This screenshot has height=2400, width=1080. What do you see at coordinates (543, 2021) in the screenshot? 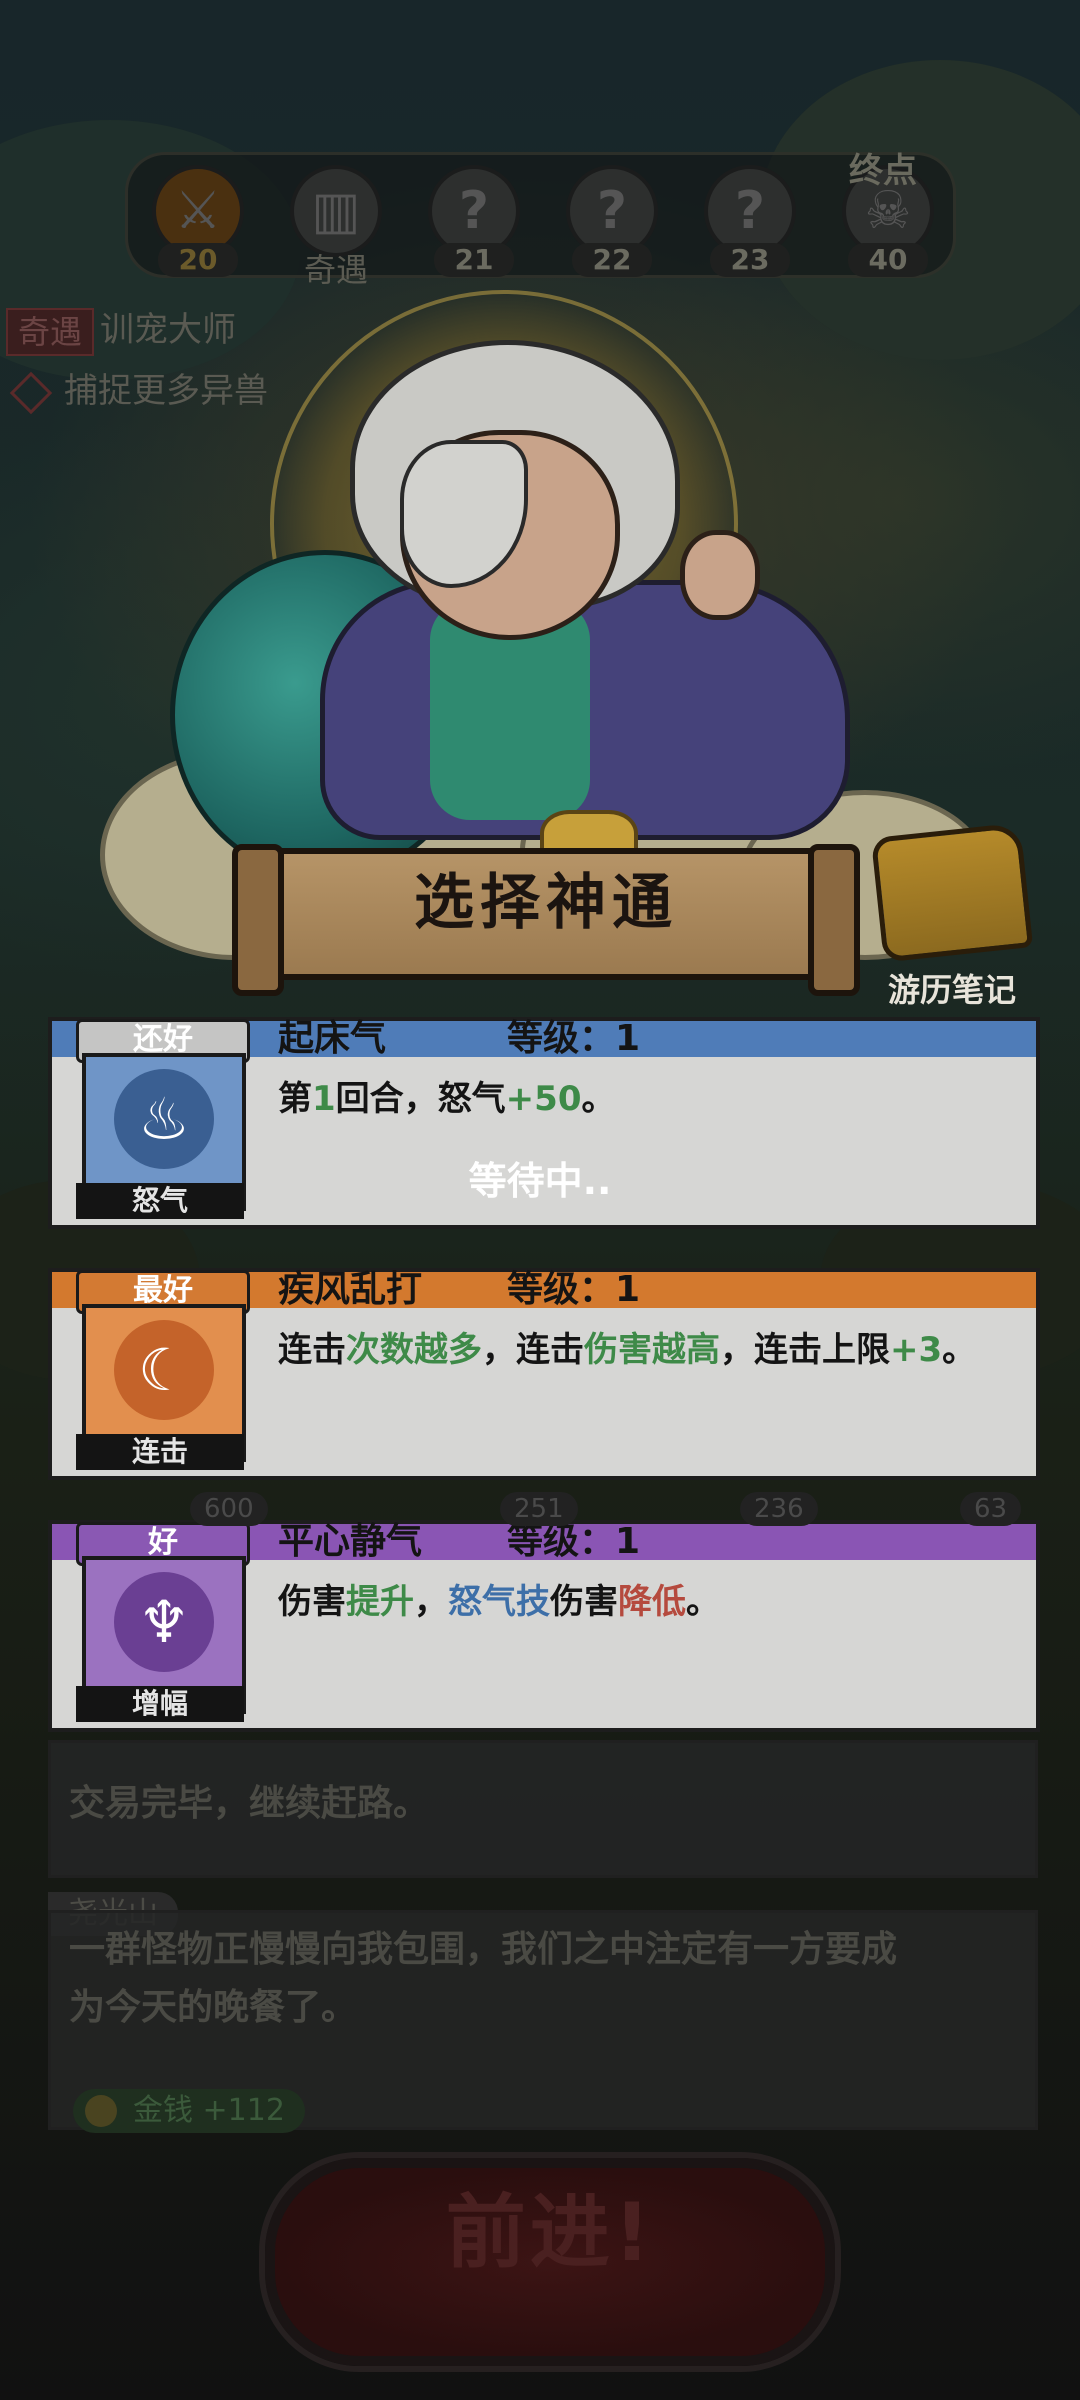
I see `log-panel-encounter: 一群怪物正慢慢向我包围，我们之中注定有一方要成 为今天的晚餐了。 金钱 +112` at bounding box center [543, 2021].